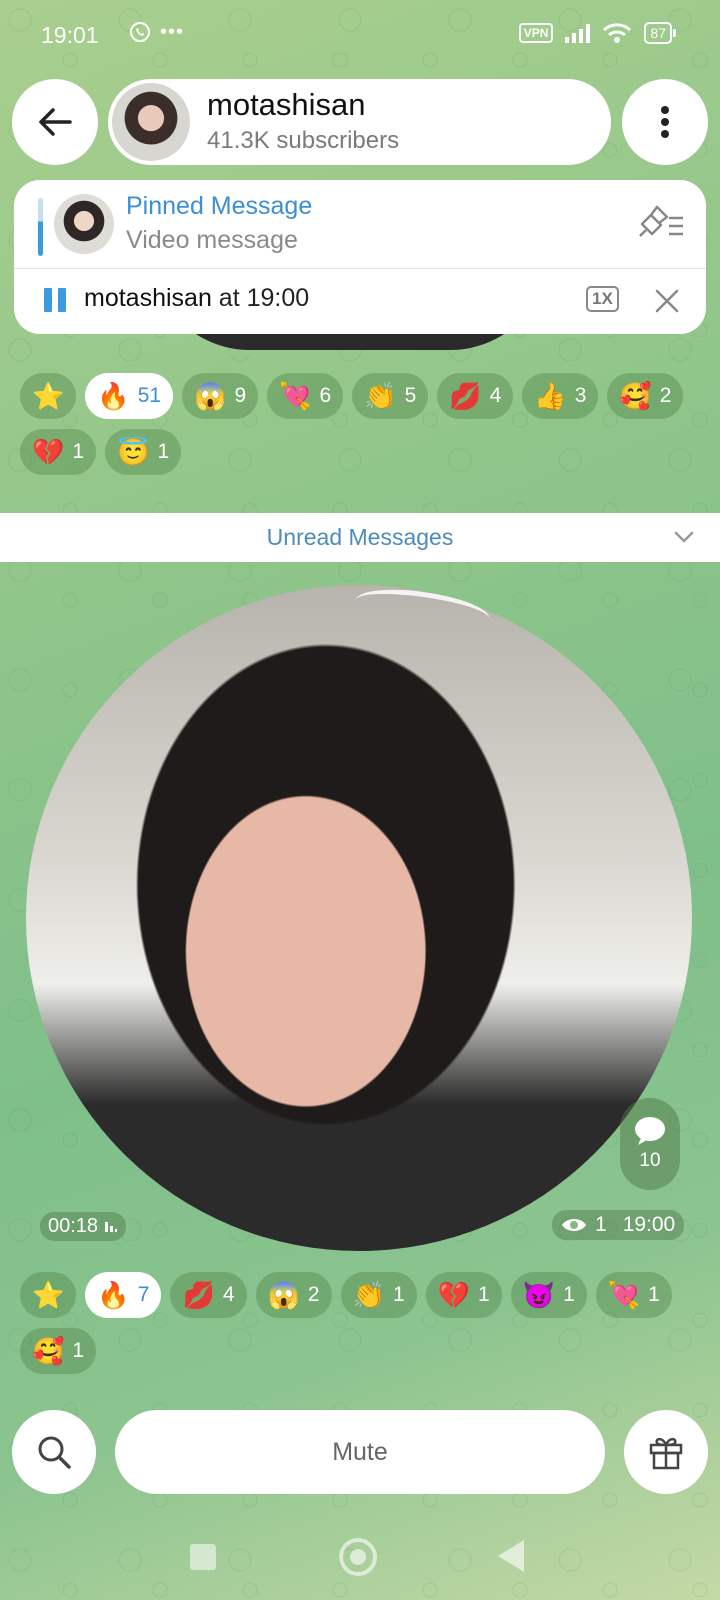 The height and width of the screenshot is (1600, 720). What do you see at coordinates (260, 298) in the screenshot?
I see `now-playing-time: at 19:00` at bounding box center [260, 298].